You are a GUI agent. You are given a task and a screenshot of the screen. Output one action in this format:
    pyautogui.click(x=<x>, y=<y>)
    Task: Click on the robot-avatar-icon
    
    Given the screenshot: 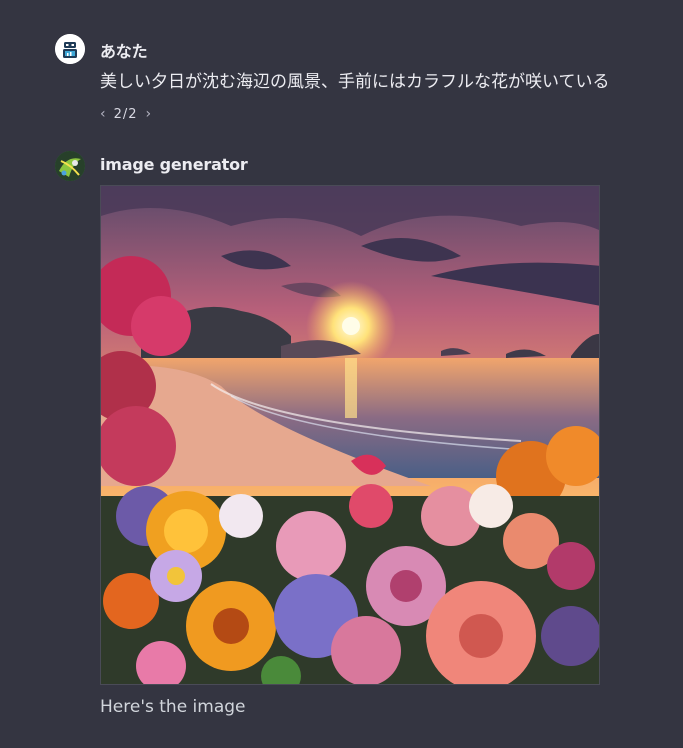 What is the action you would take?
    pyautogui.click(x=70, y=49)
    